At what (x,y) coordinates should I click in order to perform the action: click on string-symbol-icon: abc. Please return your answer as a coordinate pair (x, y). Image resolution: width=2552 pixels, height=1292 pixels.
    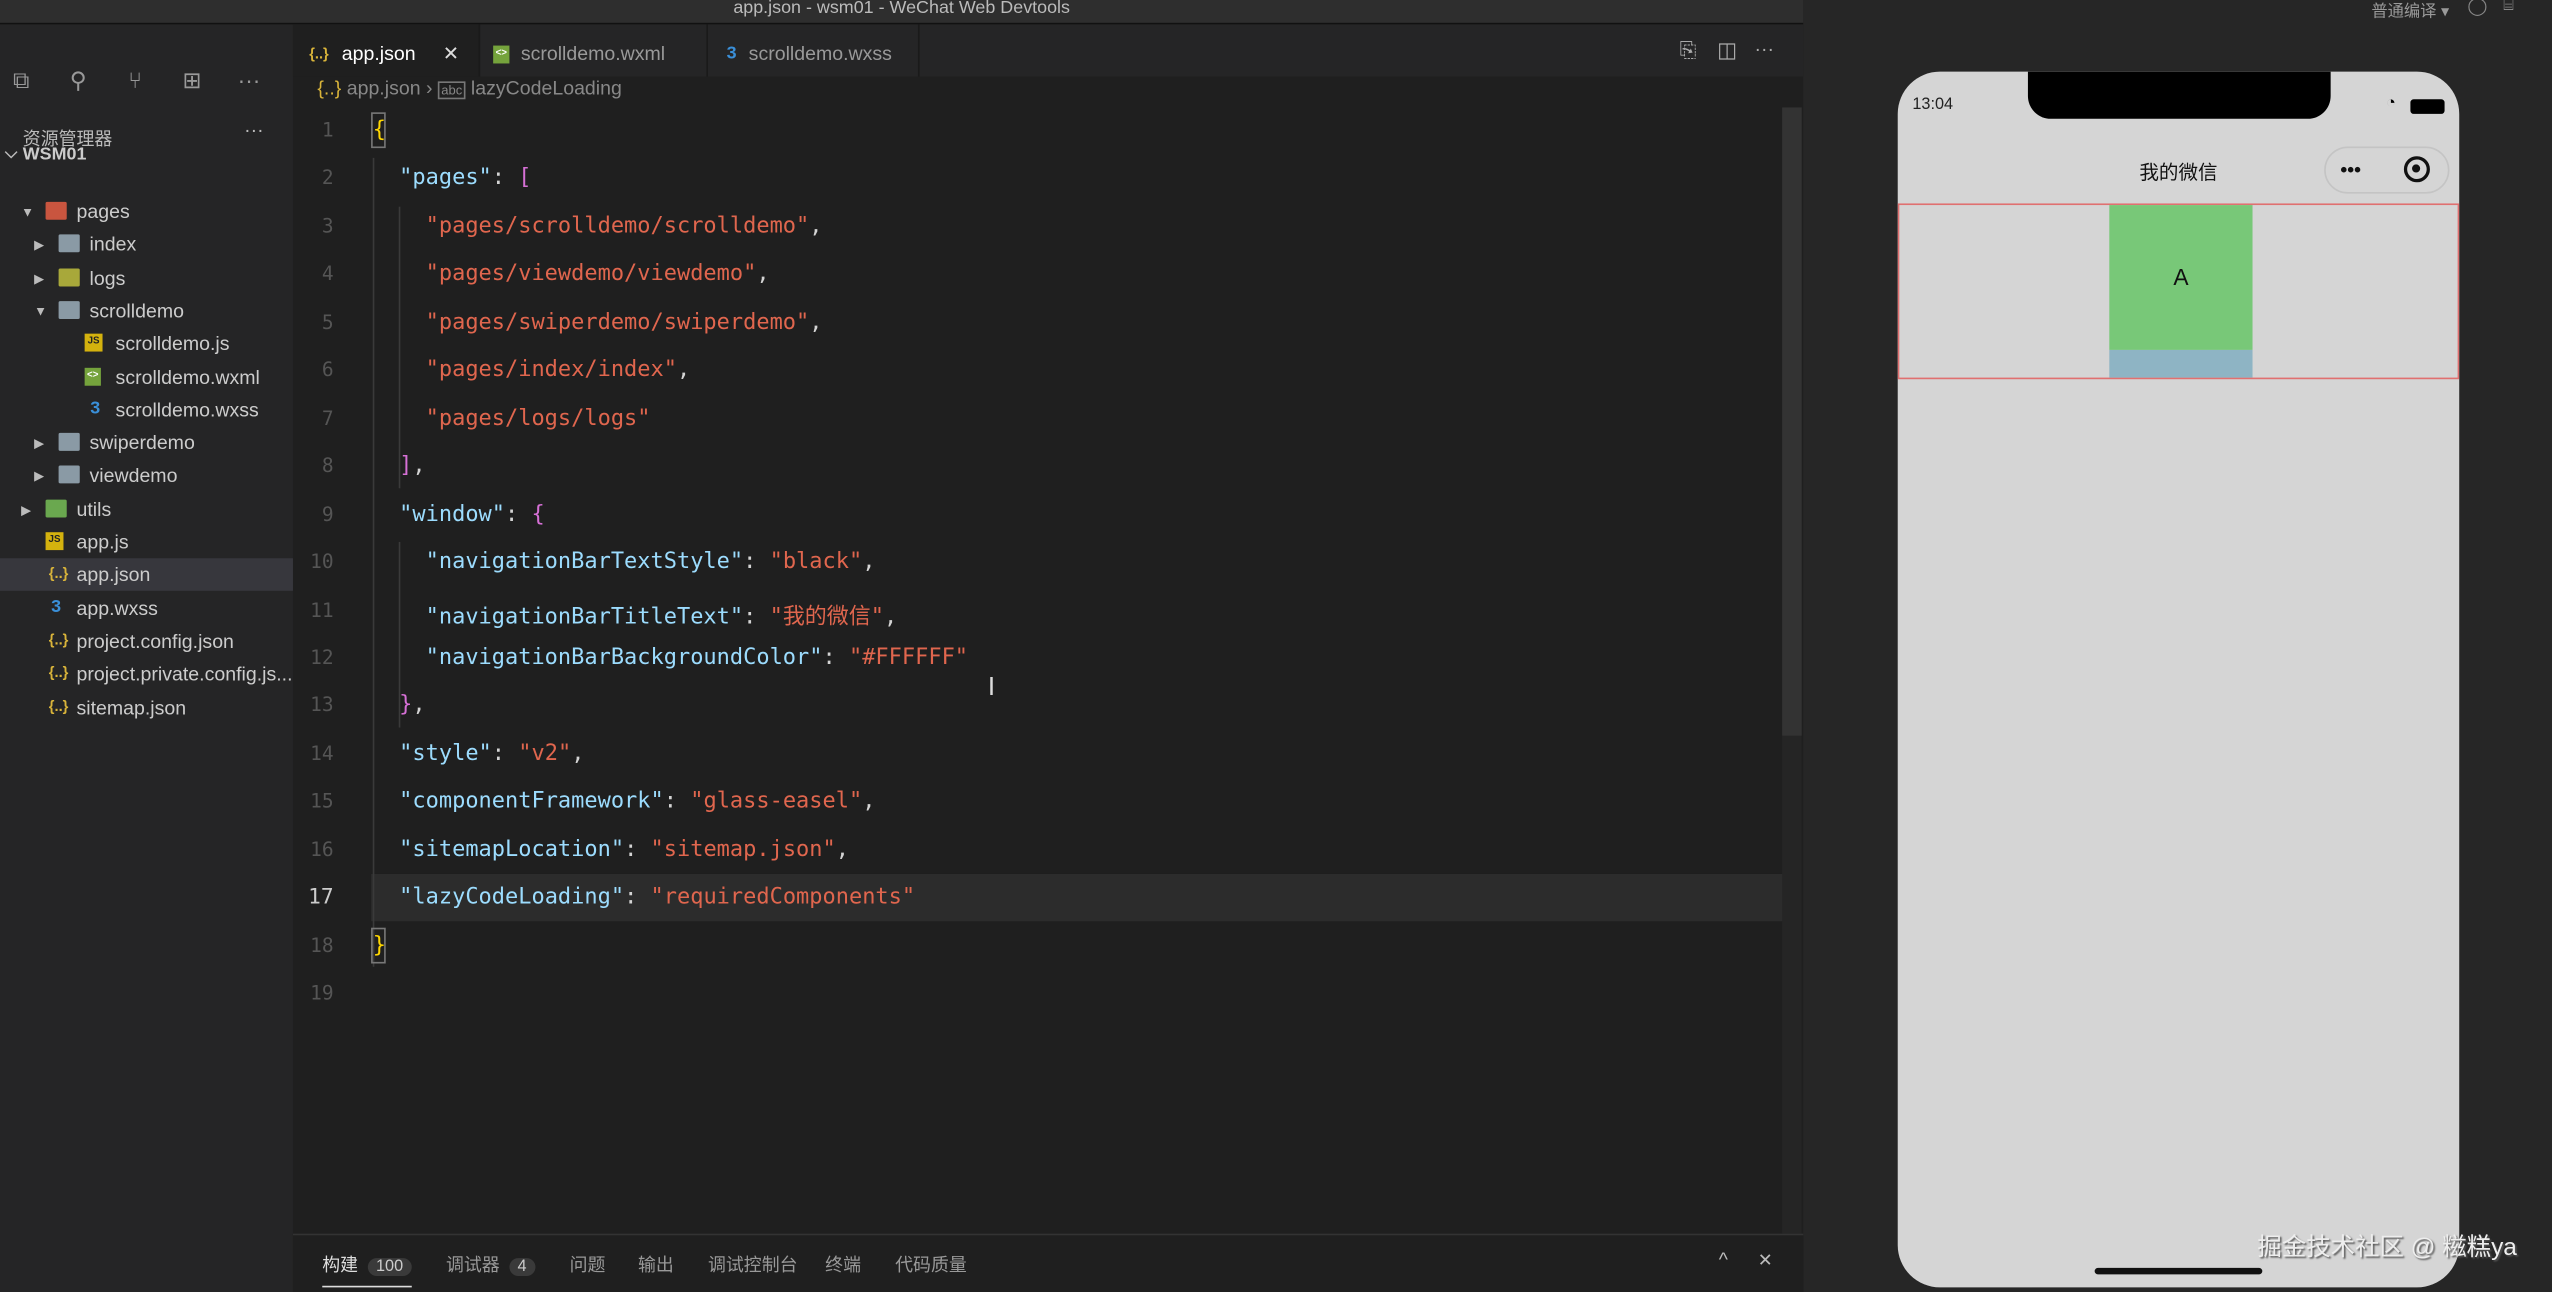
    Looking at the image, I should click on (451, 90).